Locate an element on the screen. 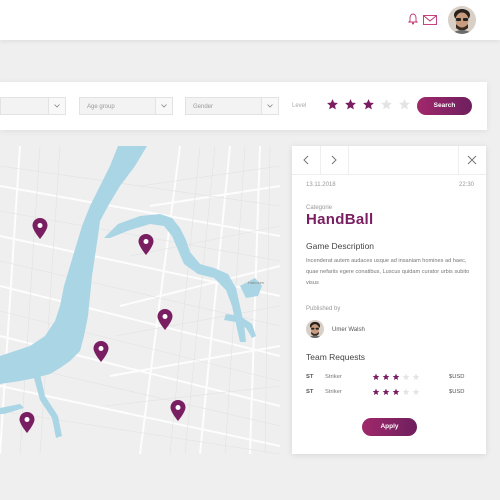  chevron-right-icon is located at coordinates (334, 160).